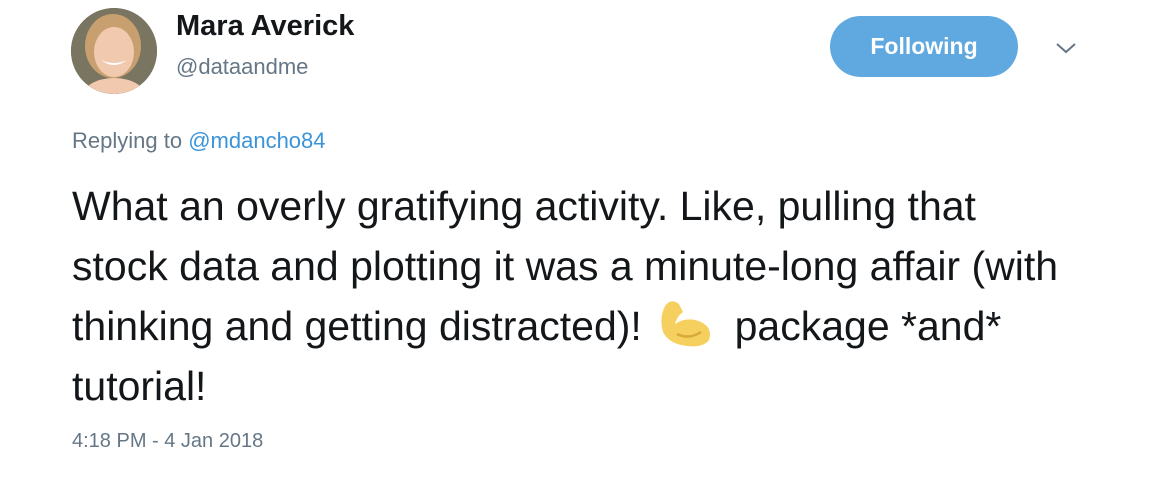  Describe the element at coordinates (924, 46) in the screenshot. I see `following-button: Following` at that location.